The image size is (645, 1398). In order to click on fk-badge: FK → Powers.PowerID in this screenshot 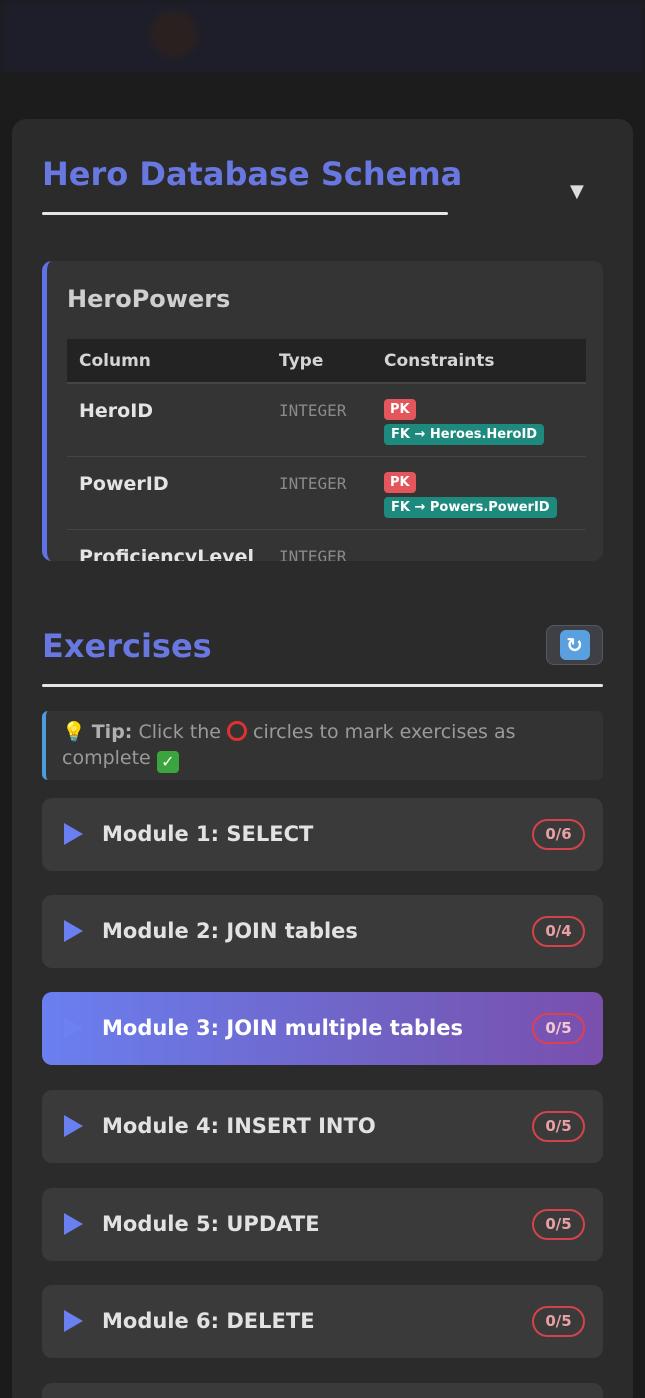, I will do `click(470, 507)`.